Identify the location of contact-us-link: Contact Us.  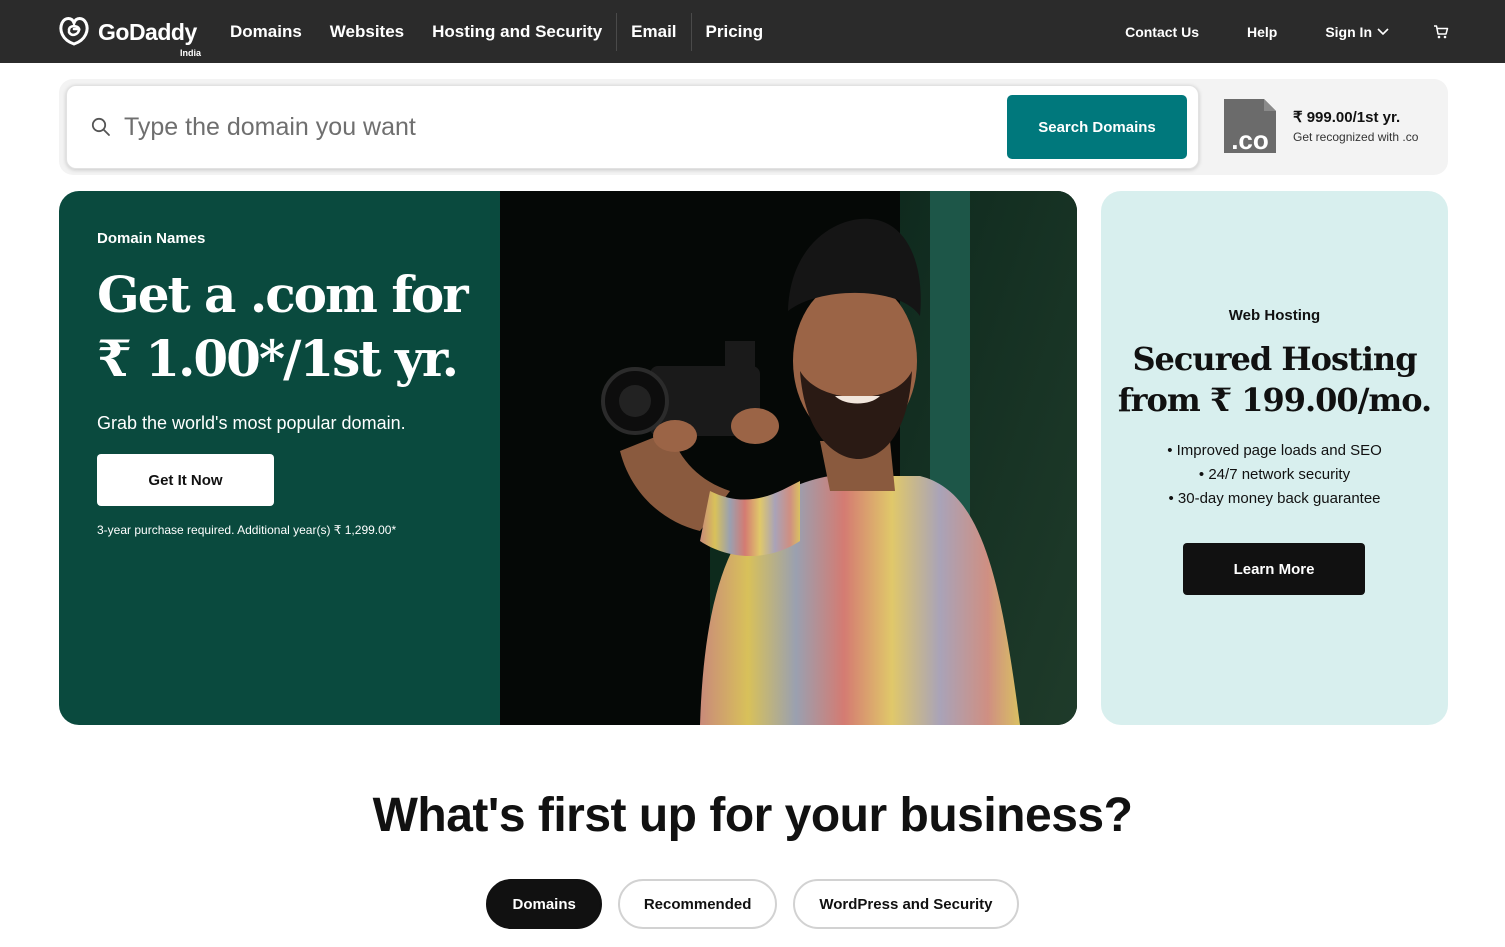
(1162, 32).